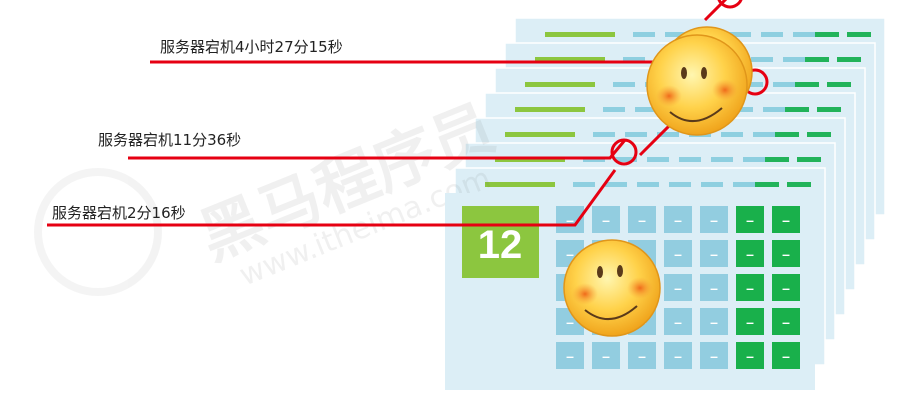 The height and width of the screenshot is (415, 901). Describe the element at coordinates (500, 245) in the screenshot. I see `day-number: 12` at that location.